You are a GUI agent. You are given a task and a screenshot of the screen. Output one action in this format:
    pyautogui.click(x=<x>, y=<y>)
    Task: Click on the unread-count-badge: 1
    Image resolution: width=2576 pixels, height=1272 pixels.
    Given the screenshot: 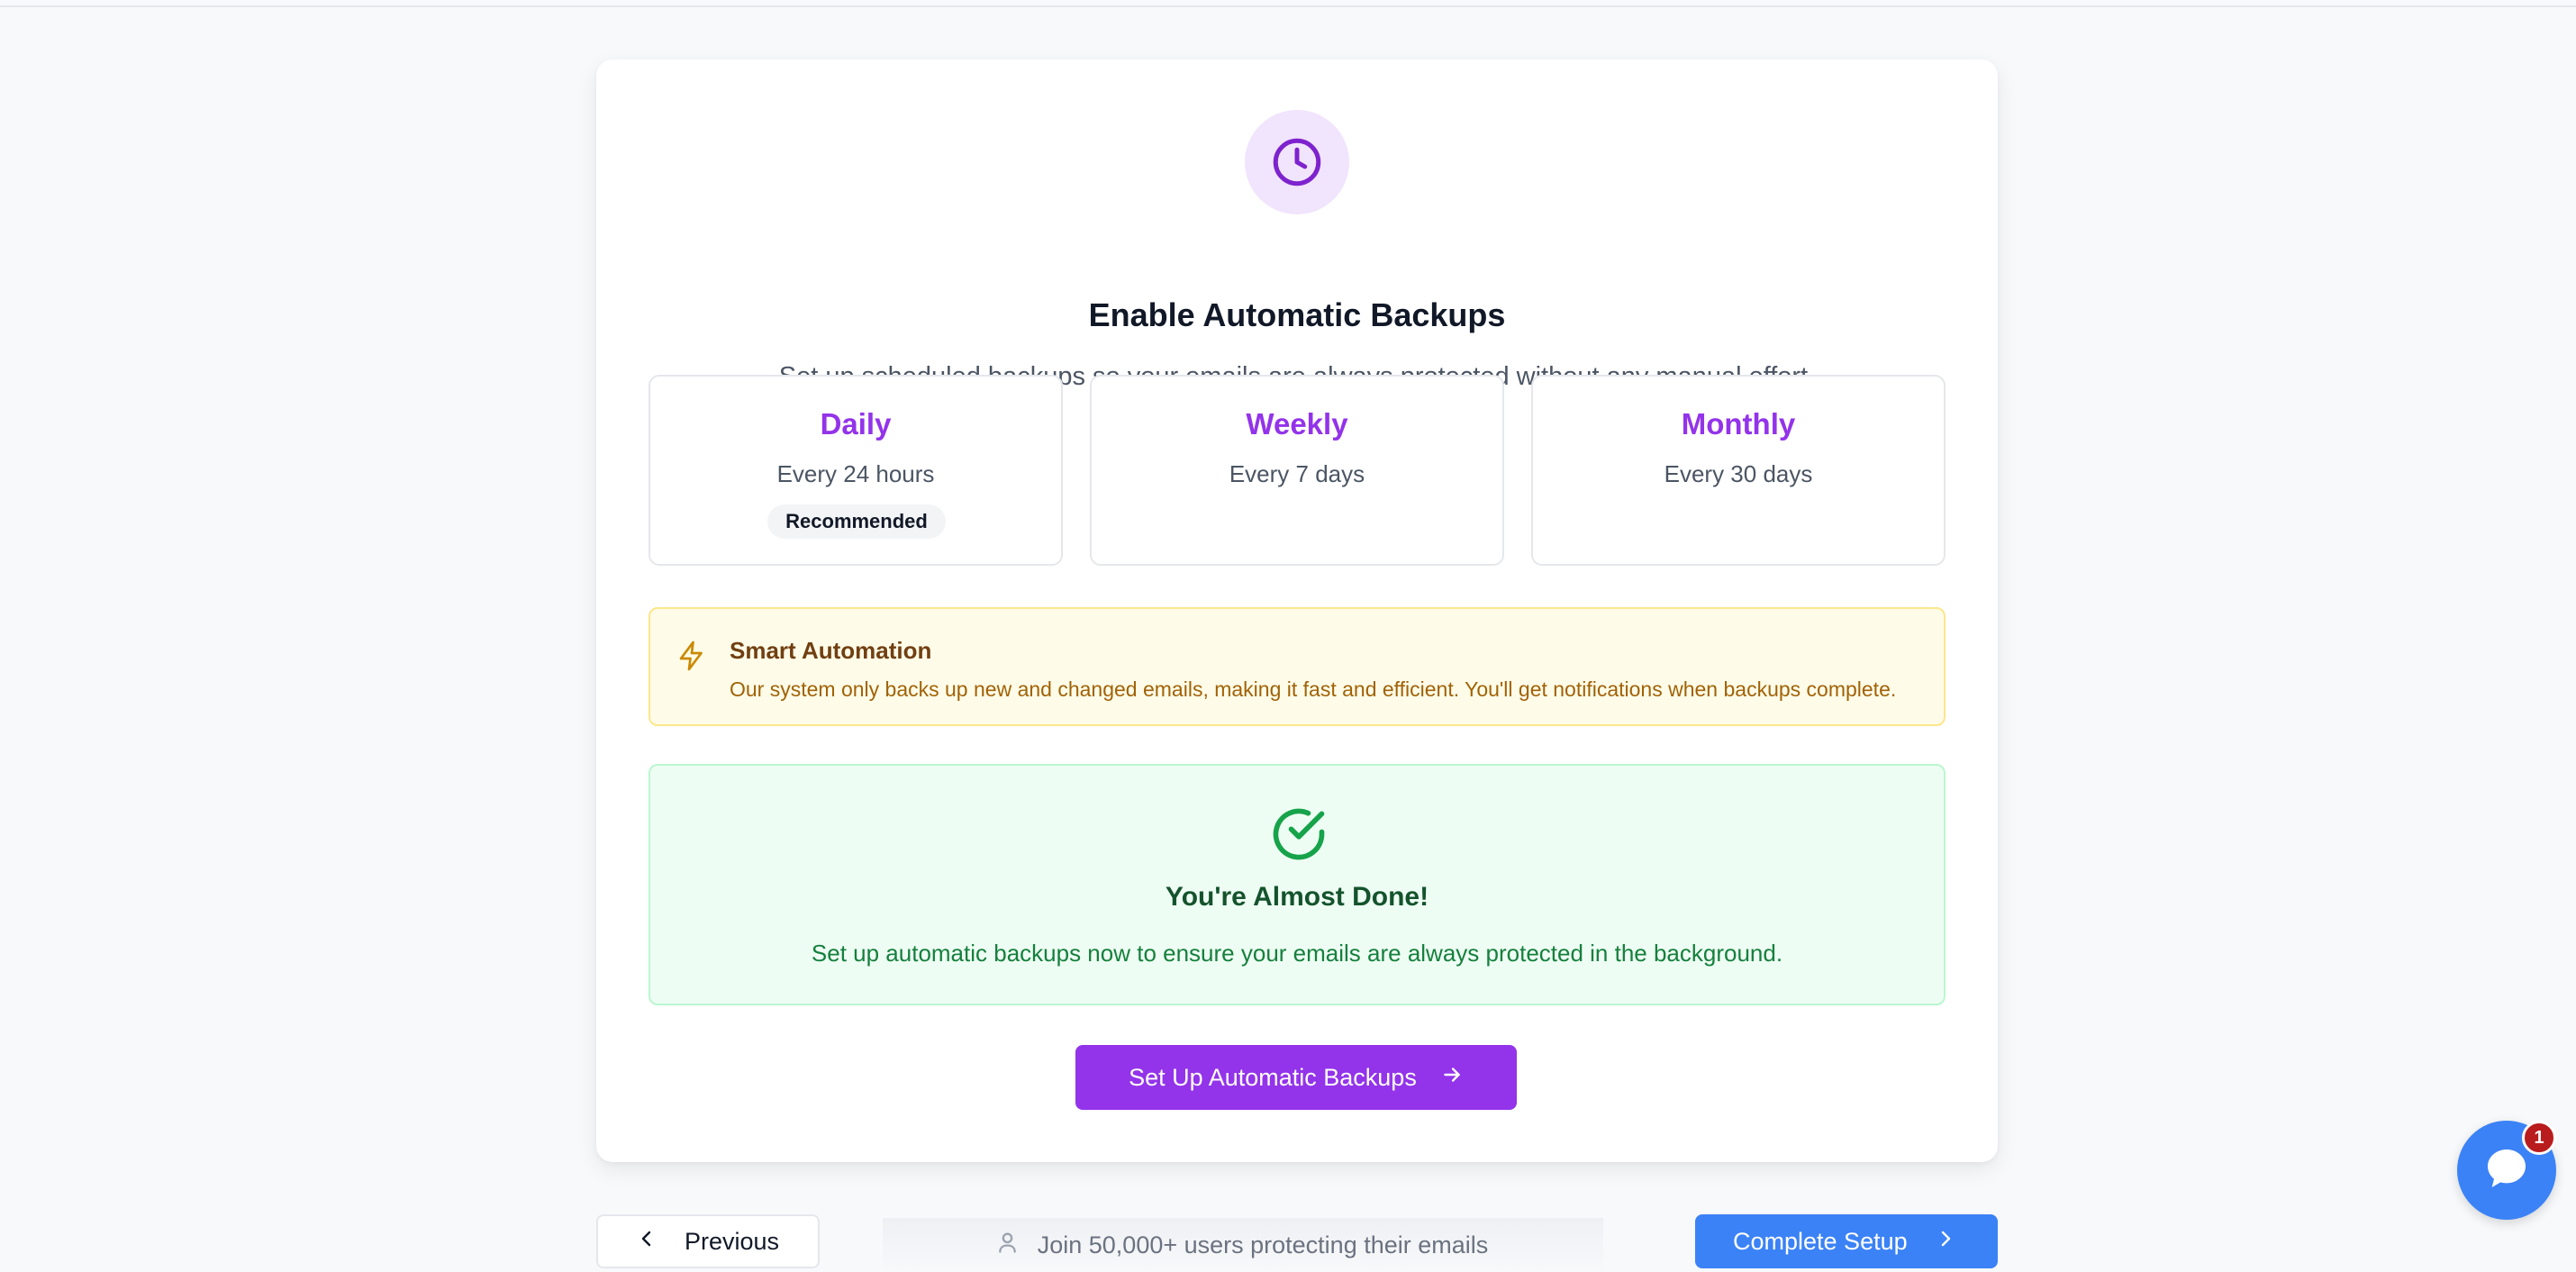 What is the action you would take?
    pyautogui.click(x=2539, y=1138)
    